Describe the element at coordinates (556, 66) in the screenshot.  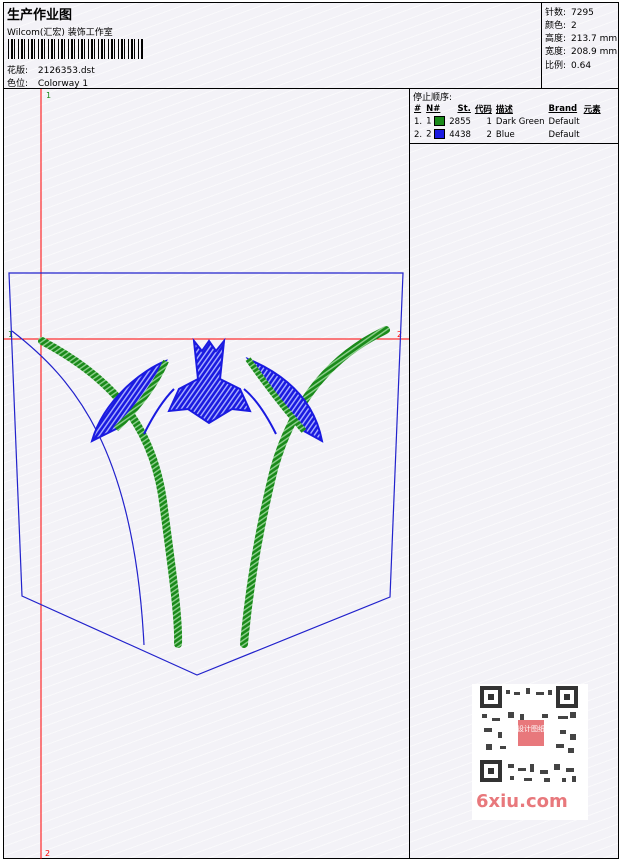
I see `stat-label: 比例:` at that location.